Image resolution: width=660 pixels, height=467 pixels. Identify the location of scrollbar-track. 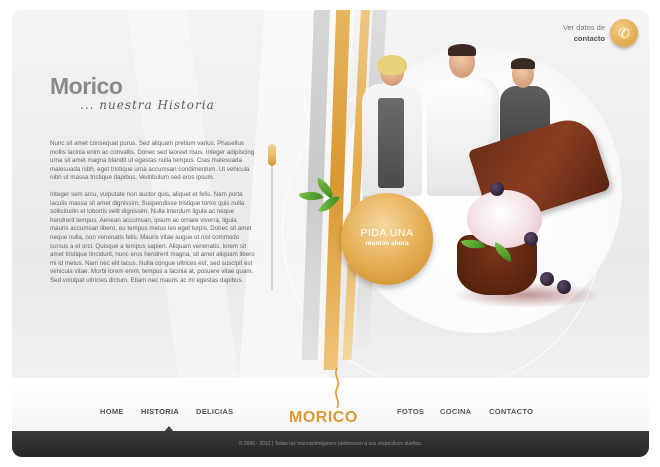
(272, 220).